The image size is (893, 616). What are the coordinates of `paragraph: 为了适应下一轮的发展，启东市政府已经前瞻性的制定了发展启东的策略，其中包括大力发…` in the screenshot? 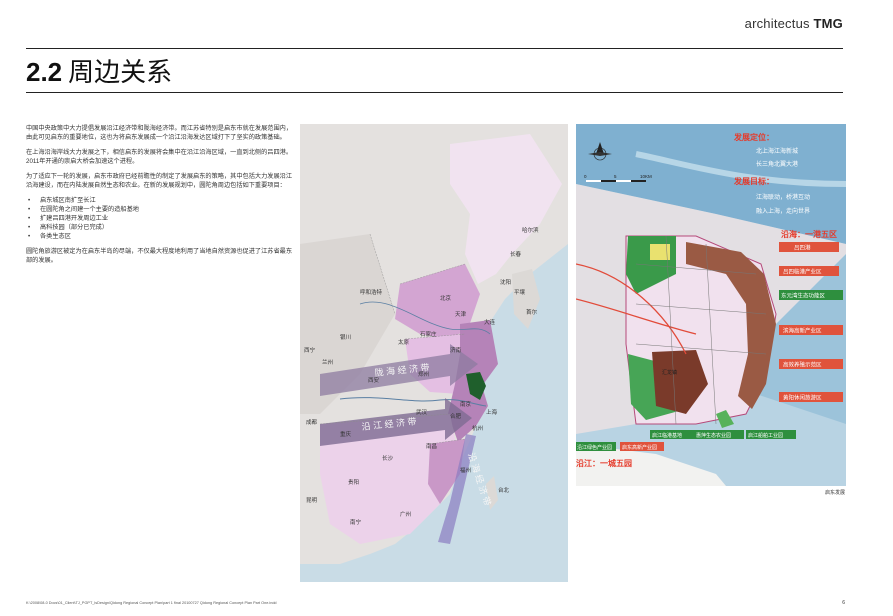 It's located at (159, 181).